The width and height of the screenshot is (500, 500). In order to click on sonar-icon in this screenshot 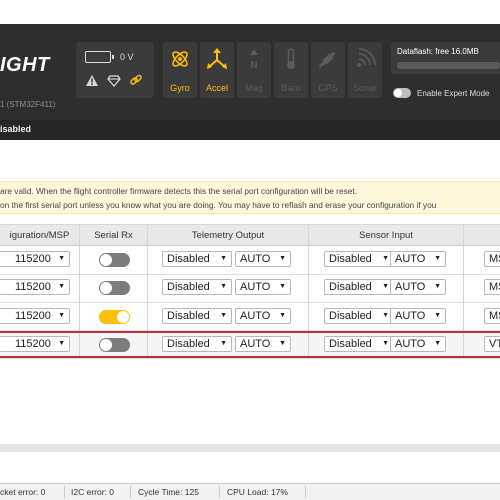, I will do `click(366, 57)`.